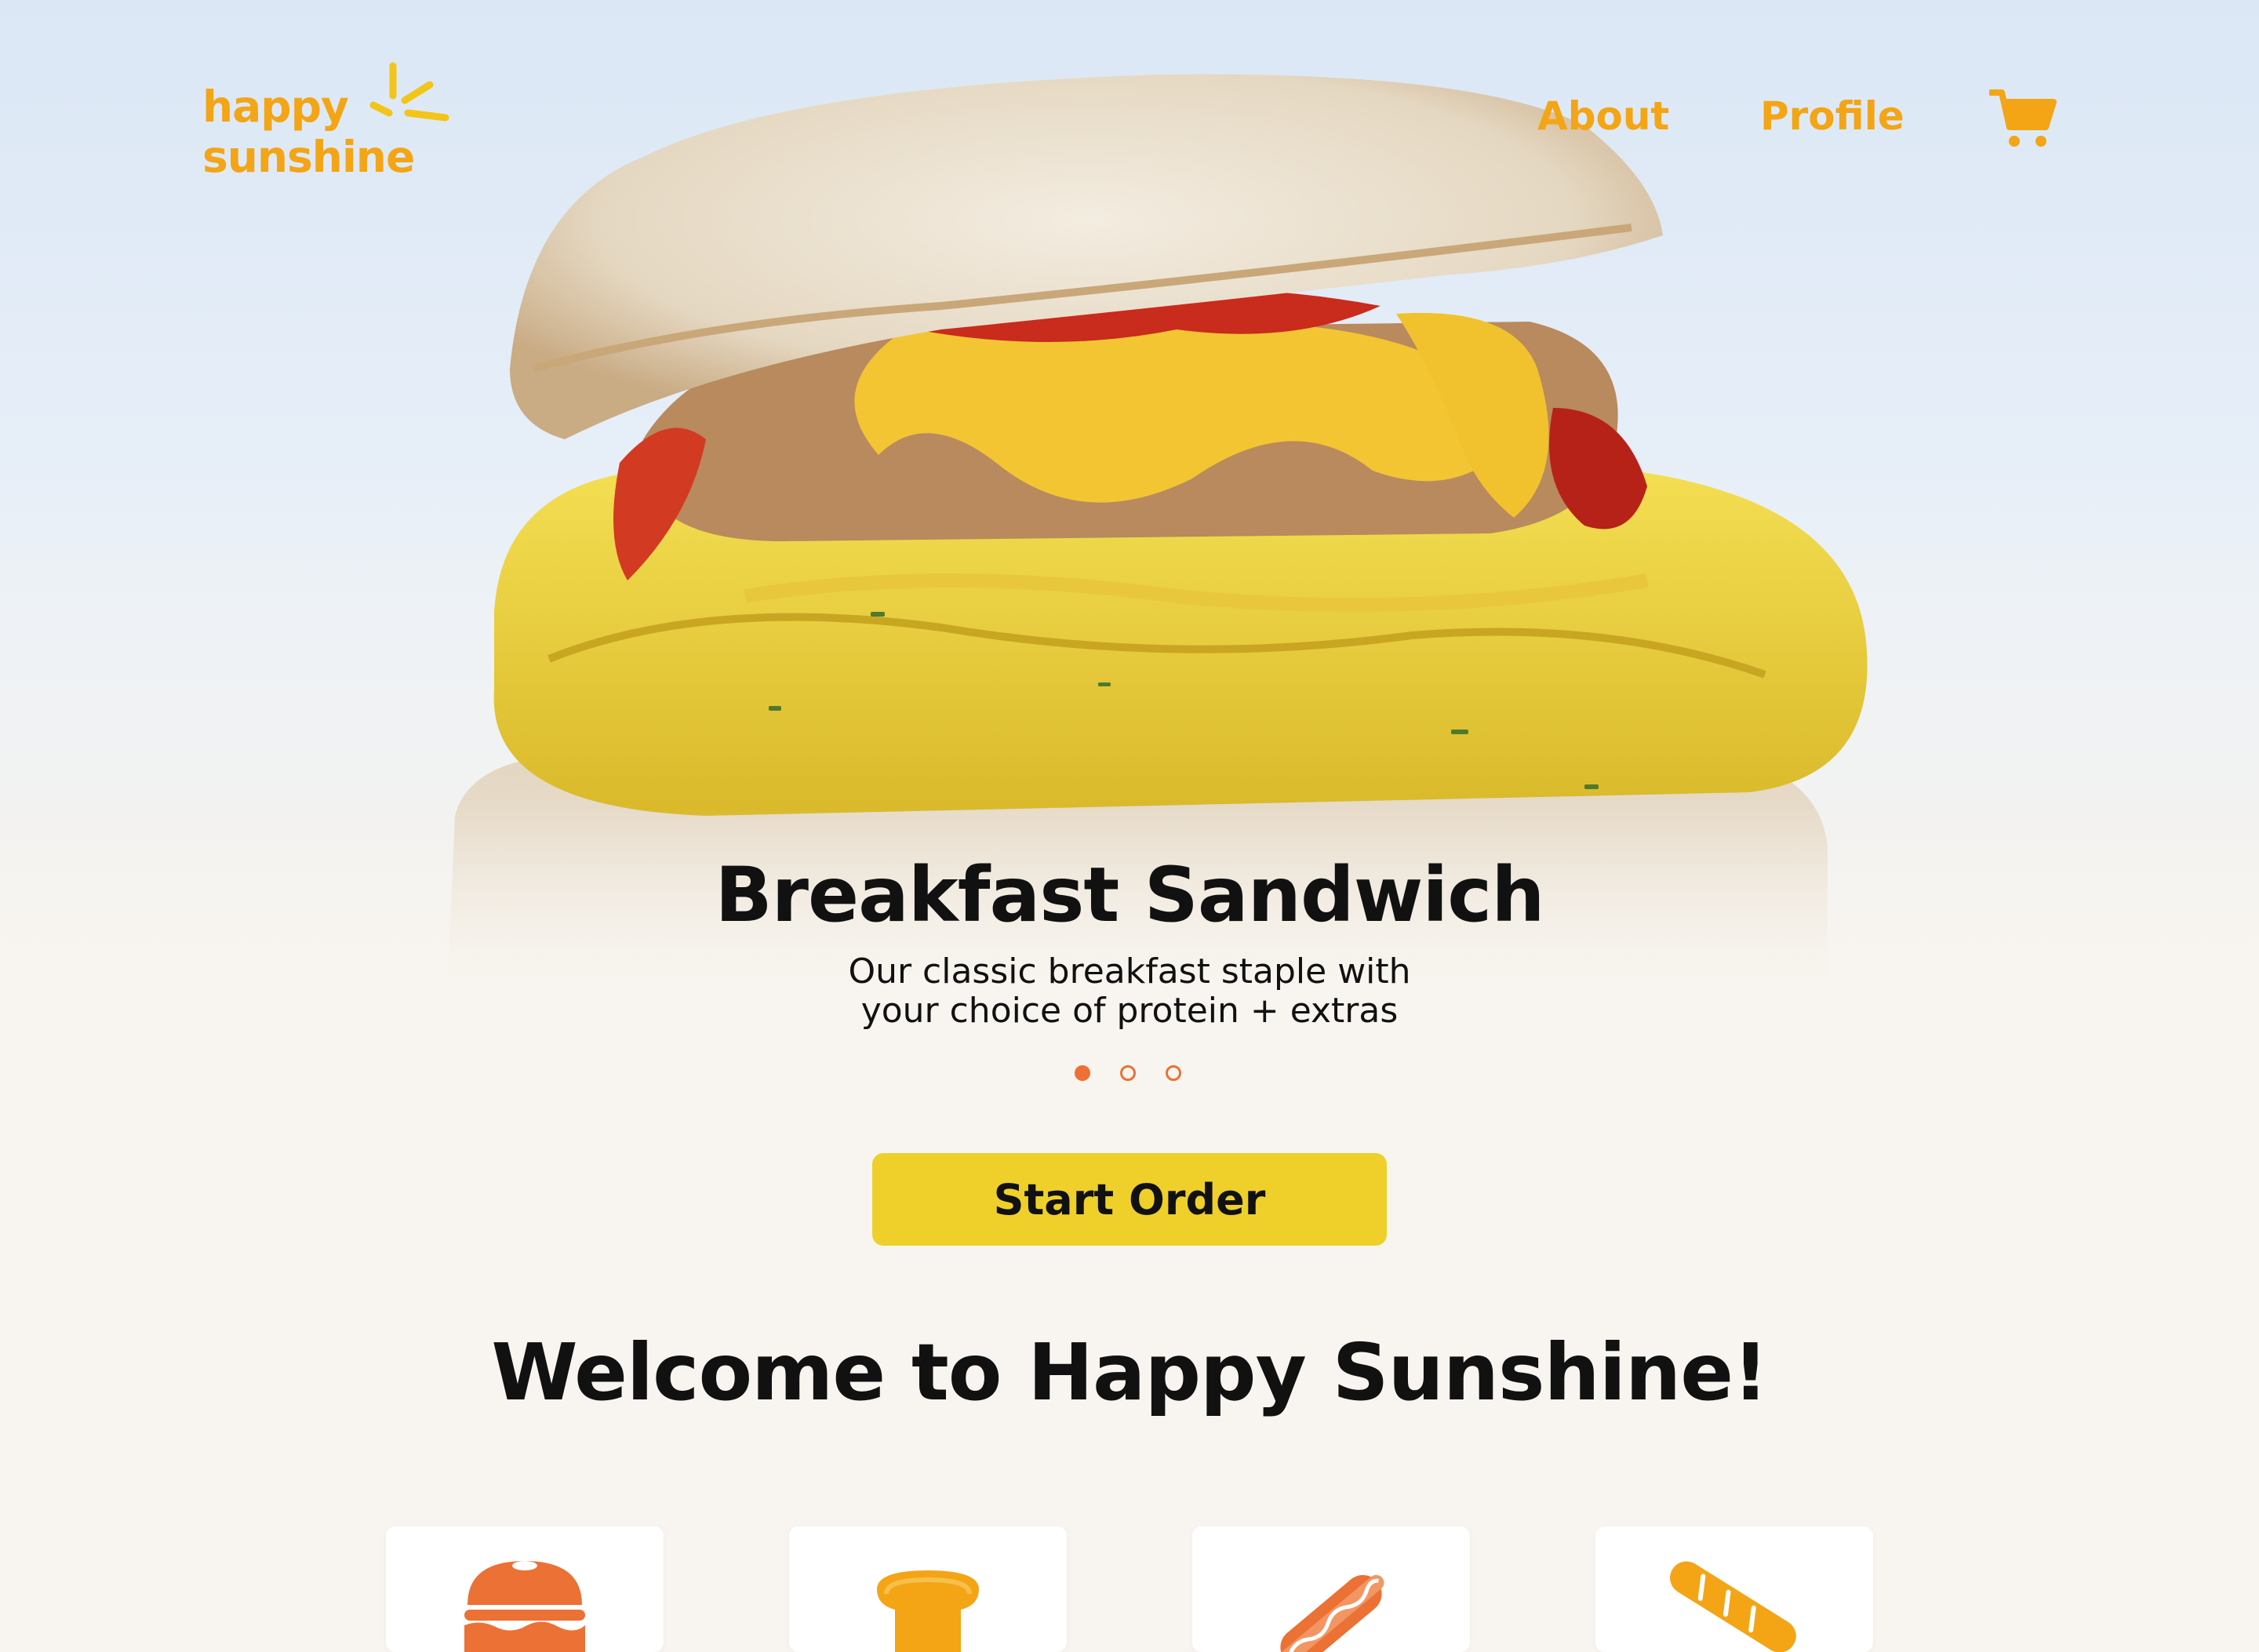 This screenshot has width=2259, height=1652. I want to click on cart-icon, so click(2023, 118).